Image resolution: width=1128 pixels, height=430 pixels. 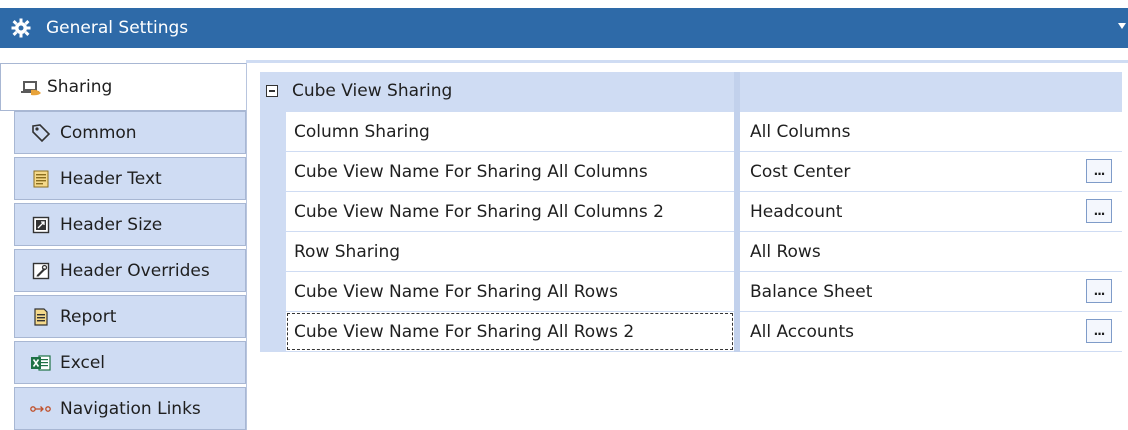 I want to click on sidebar-item-header-size: Header Size, so click(x=130, y=224).